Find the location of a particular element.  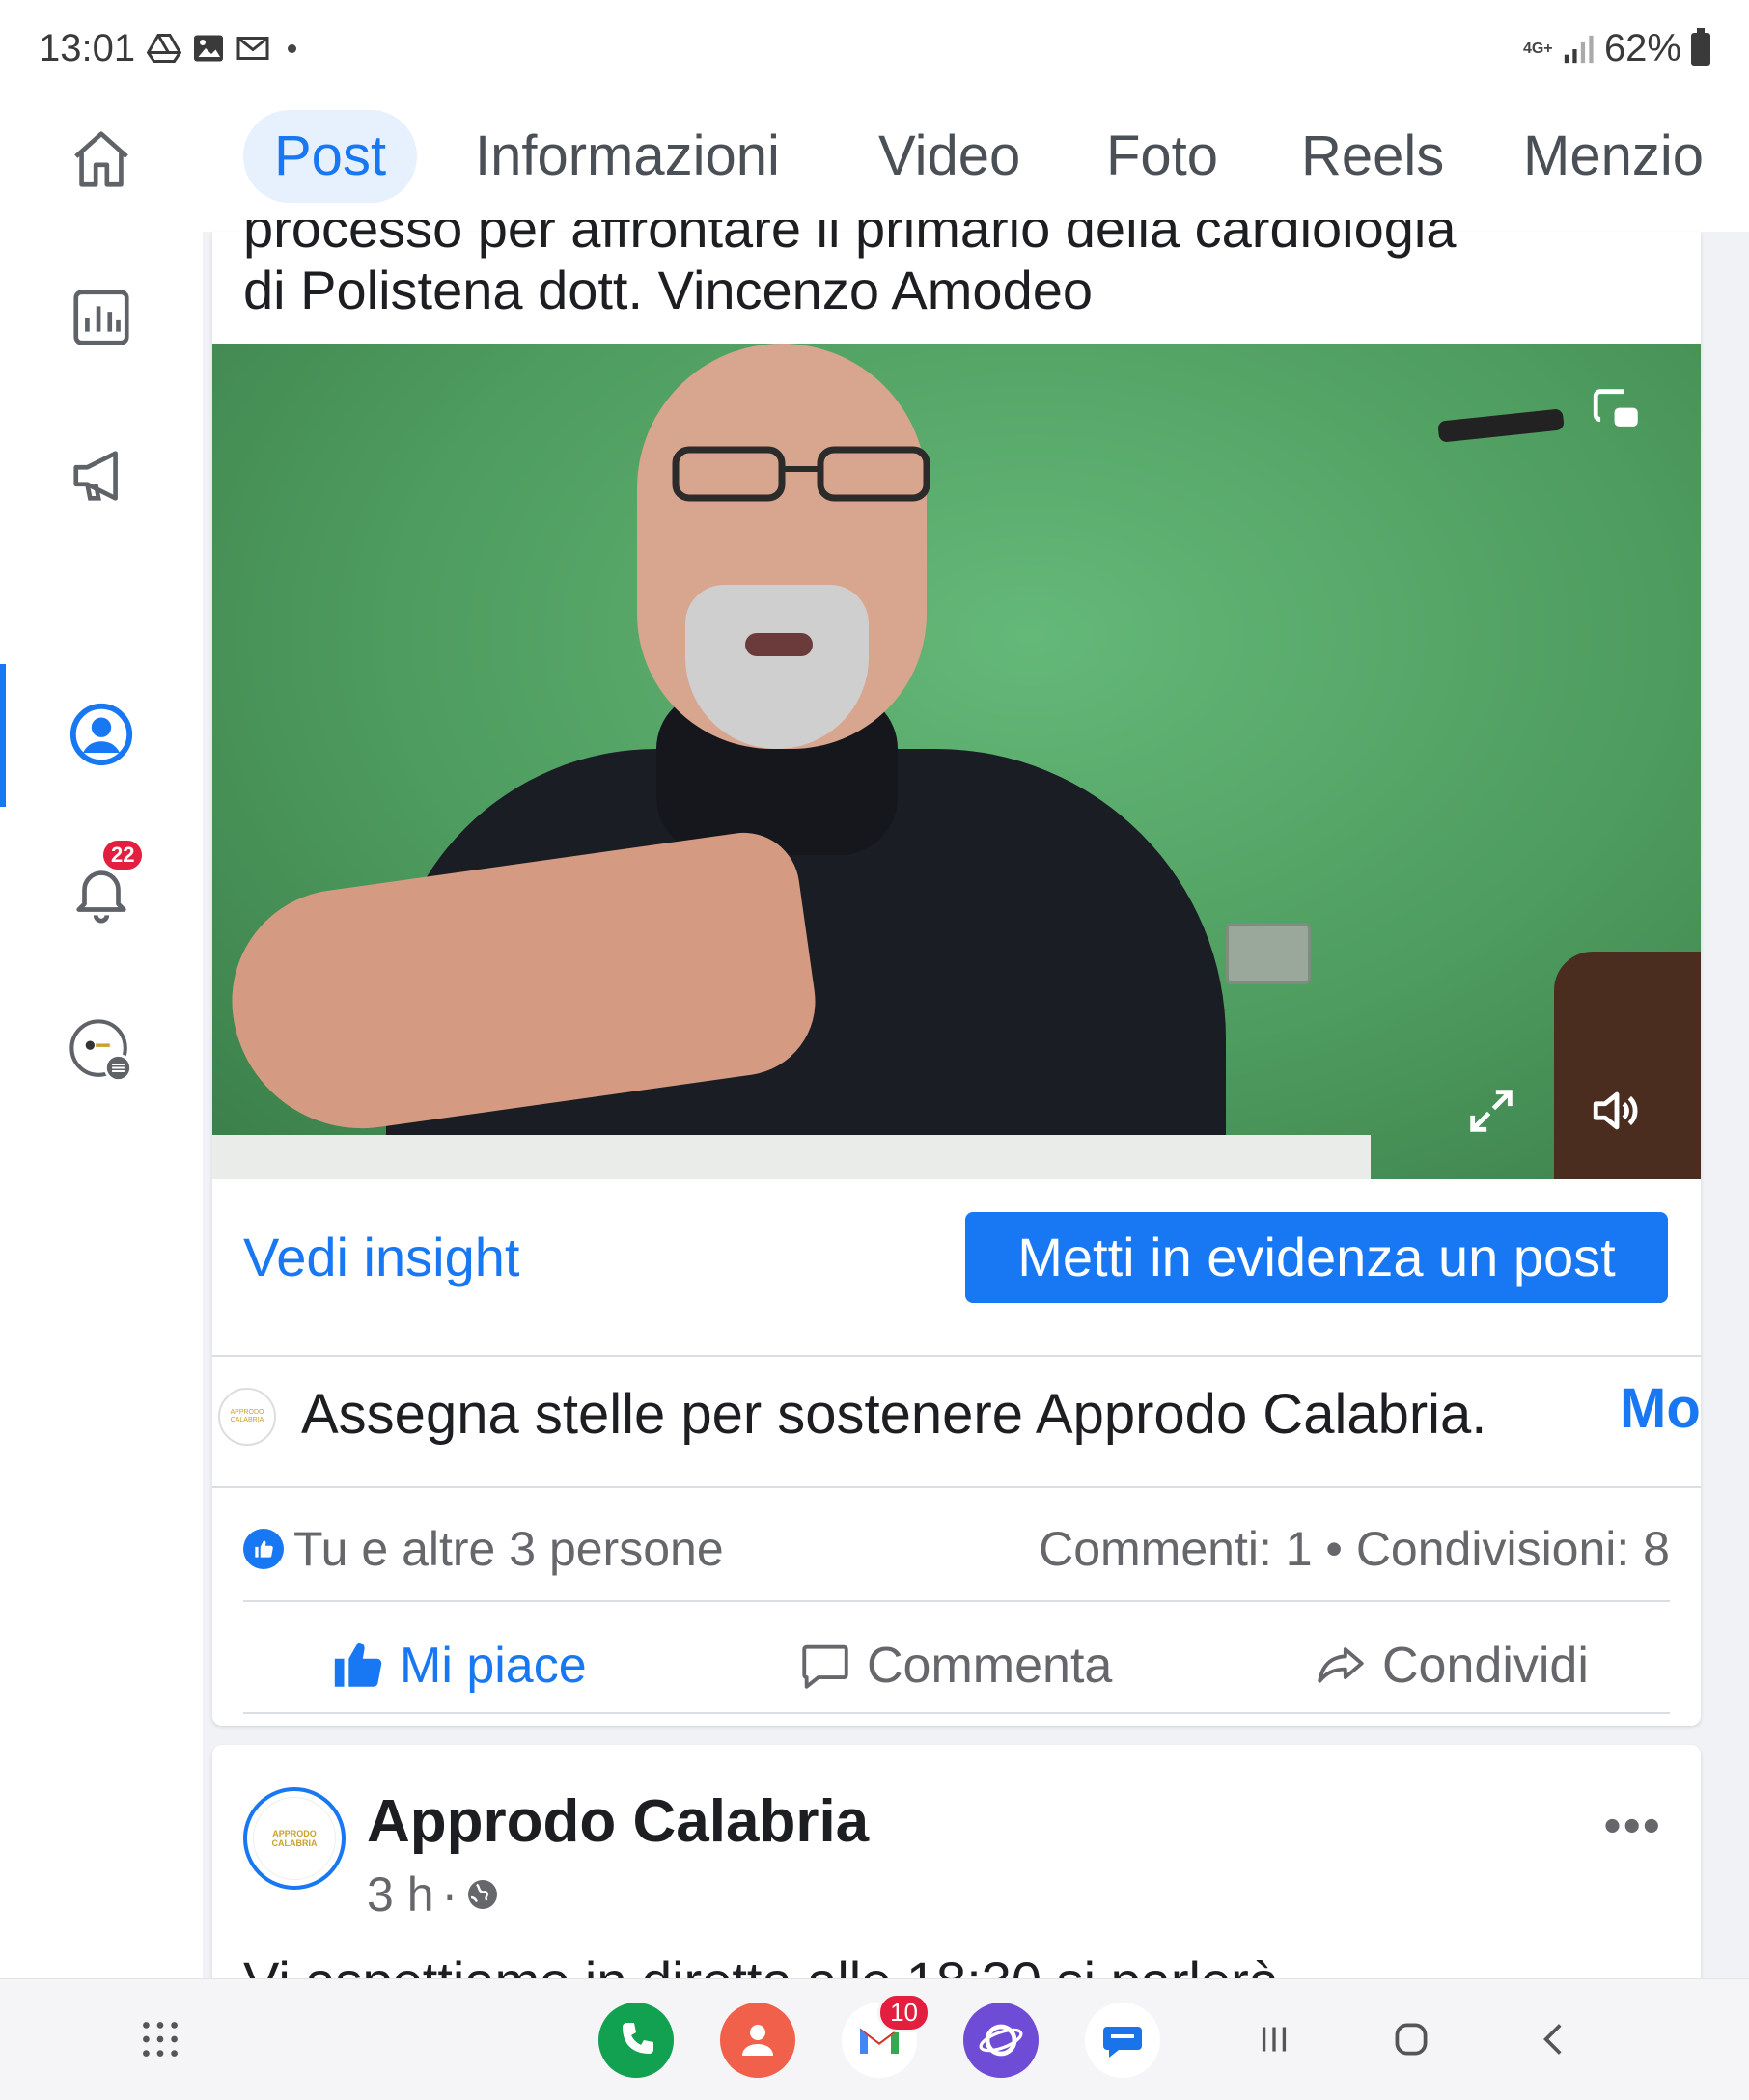

rail-home is located at coordinates (102, 159).